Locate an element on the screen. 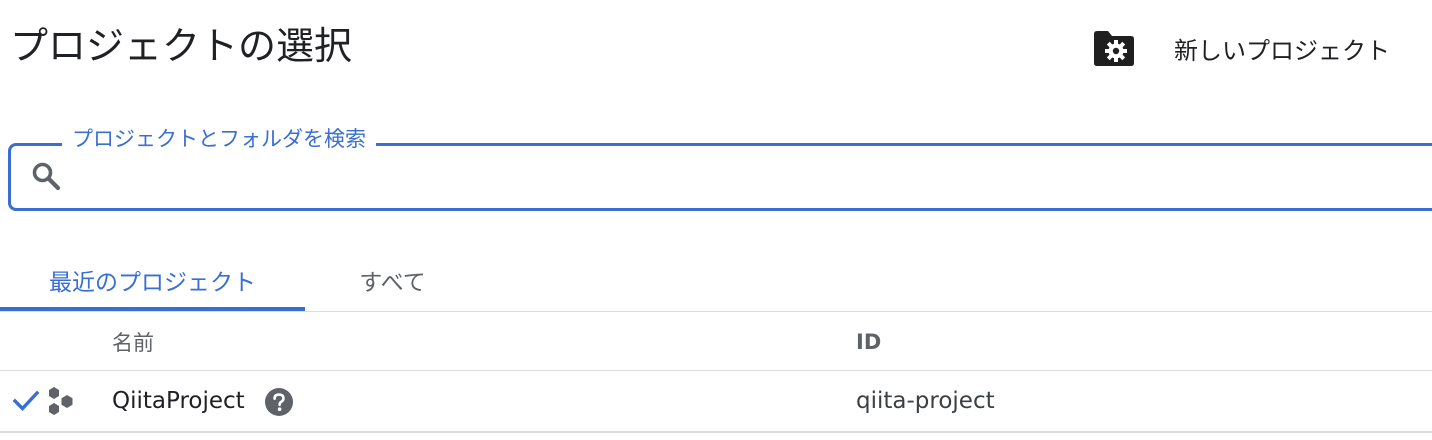 This screenshot has width=1432, height=440. tab-recent-projects: 最近のプロジェクト is located at coordinates (152, 280).